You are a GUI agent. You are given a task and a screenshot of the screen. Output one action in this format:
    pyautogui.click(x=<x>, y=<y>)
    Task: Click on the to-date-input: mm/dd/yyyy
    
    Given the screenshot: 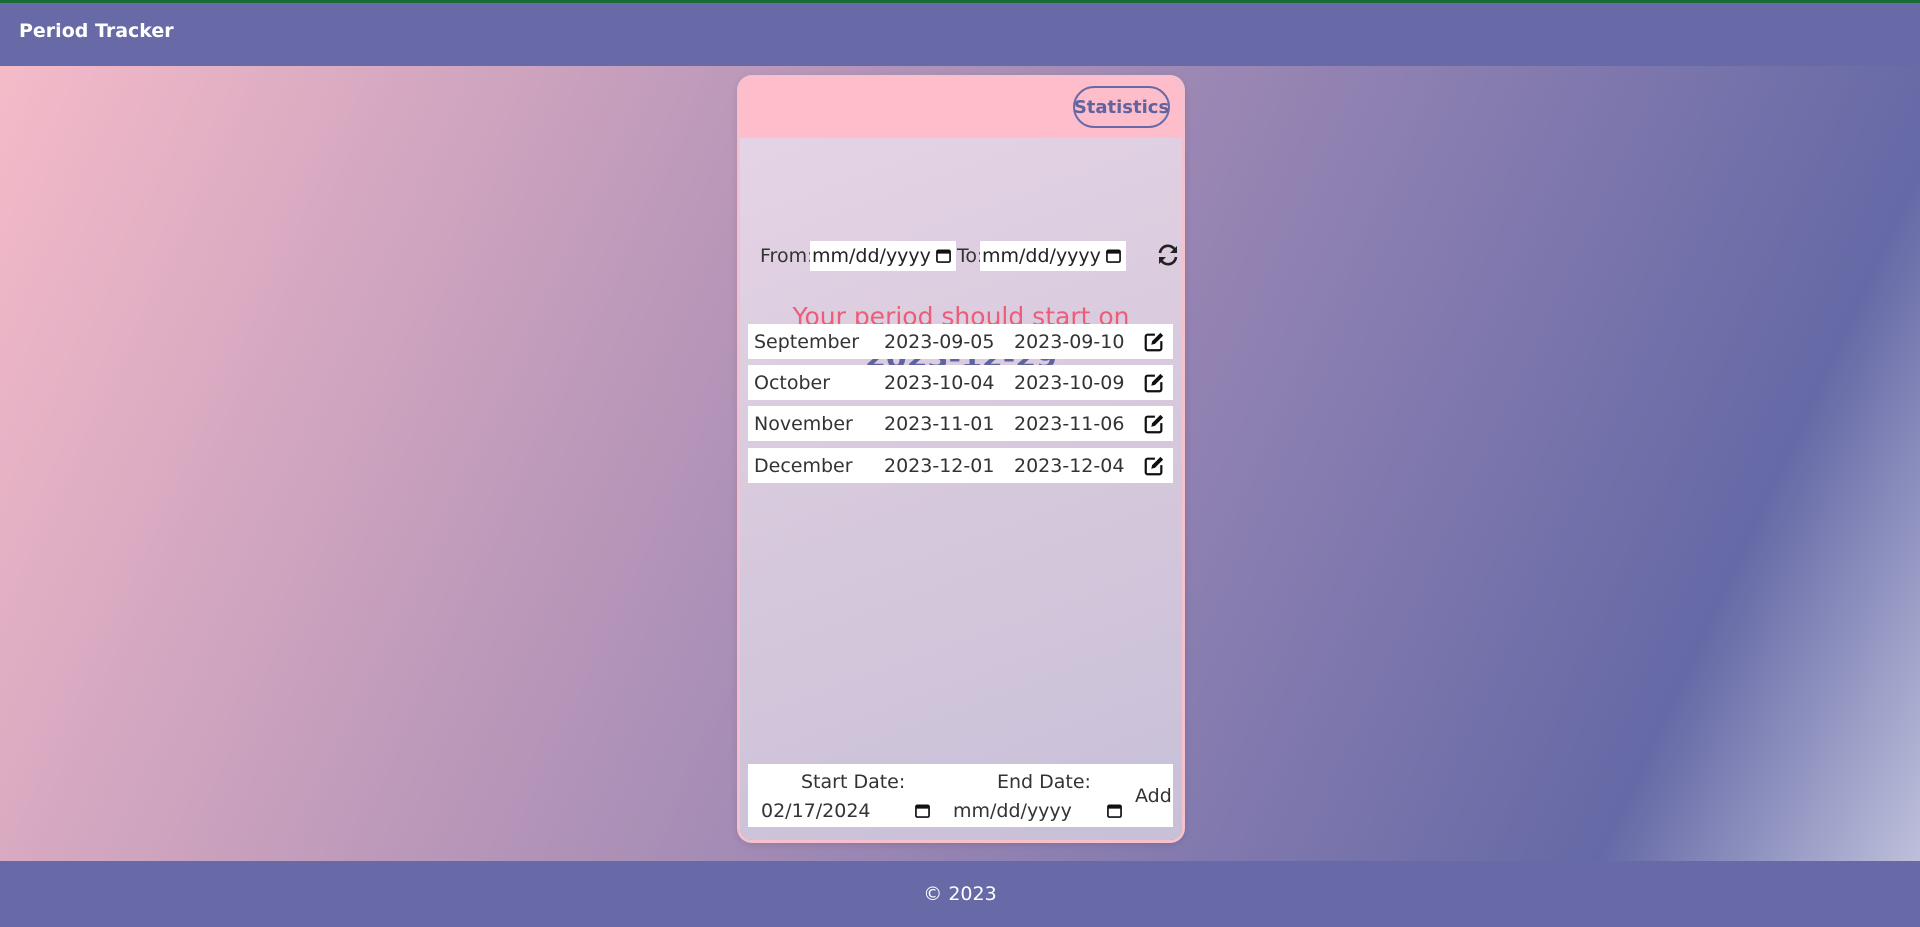 What is the action you would take?
    pyautogui.click(x=1053, y=256)
    